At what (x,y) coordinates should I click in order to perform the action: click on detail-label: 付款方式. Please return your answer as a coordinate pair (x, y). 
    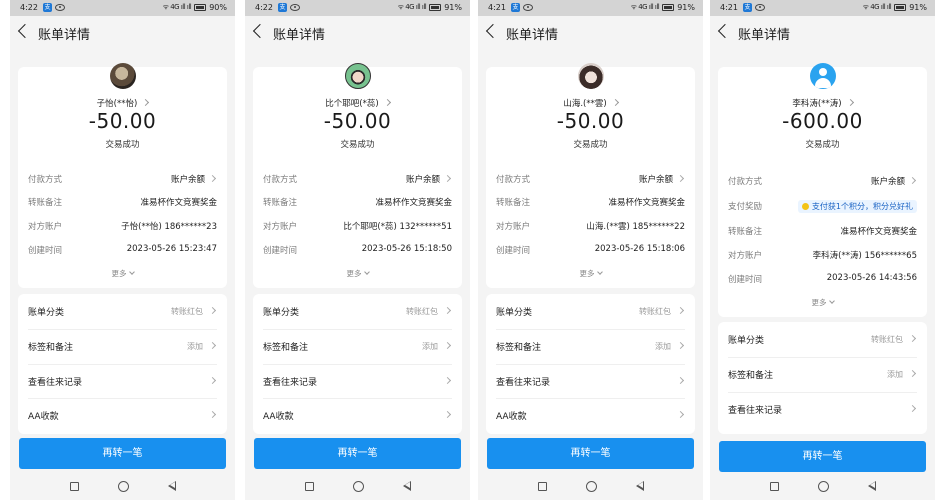
    Looking at the image, I should click on (280, 180).